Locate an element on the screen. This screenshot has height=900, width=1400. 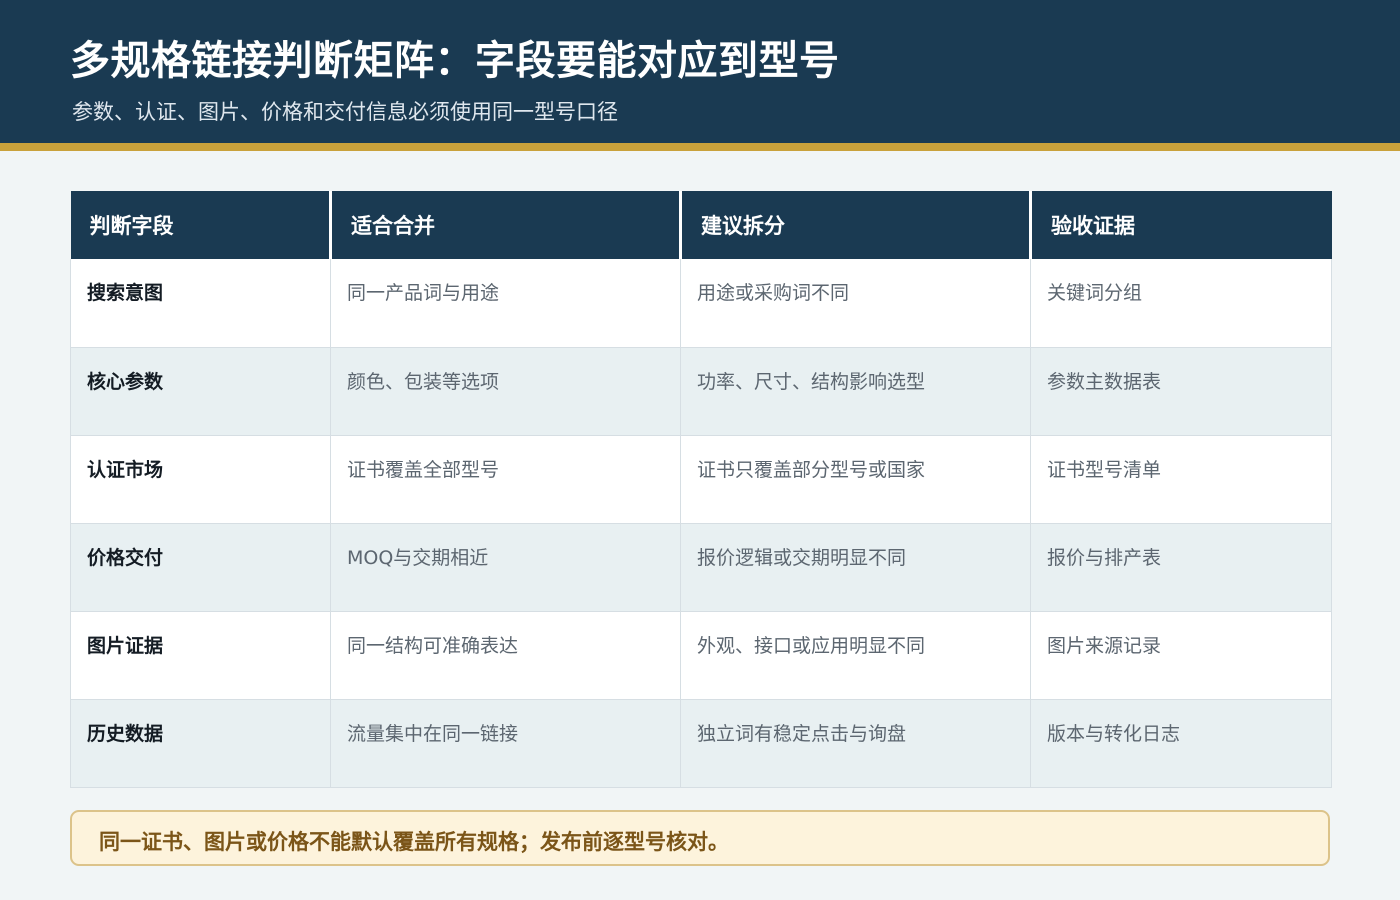
table-row: 图片证据 同一结构可准确表达 外观、接口或应用明显不同 图片来源记录 is located at coordinates (701, 655).